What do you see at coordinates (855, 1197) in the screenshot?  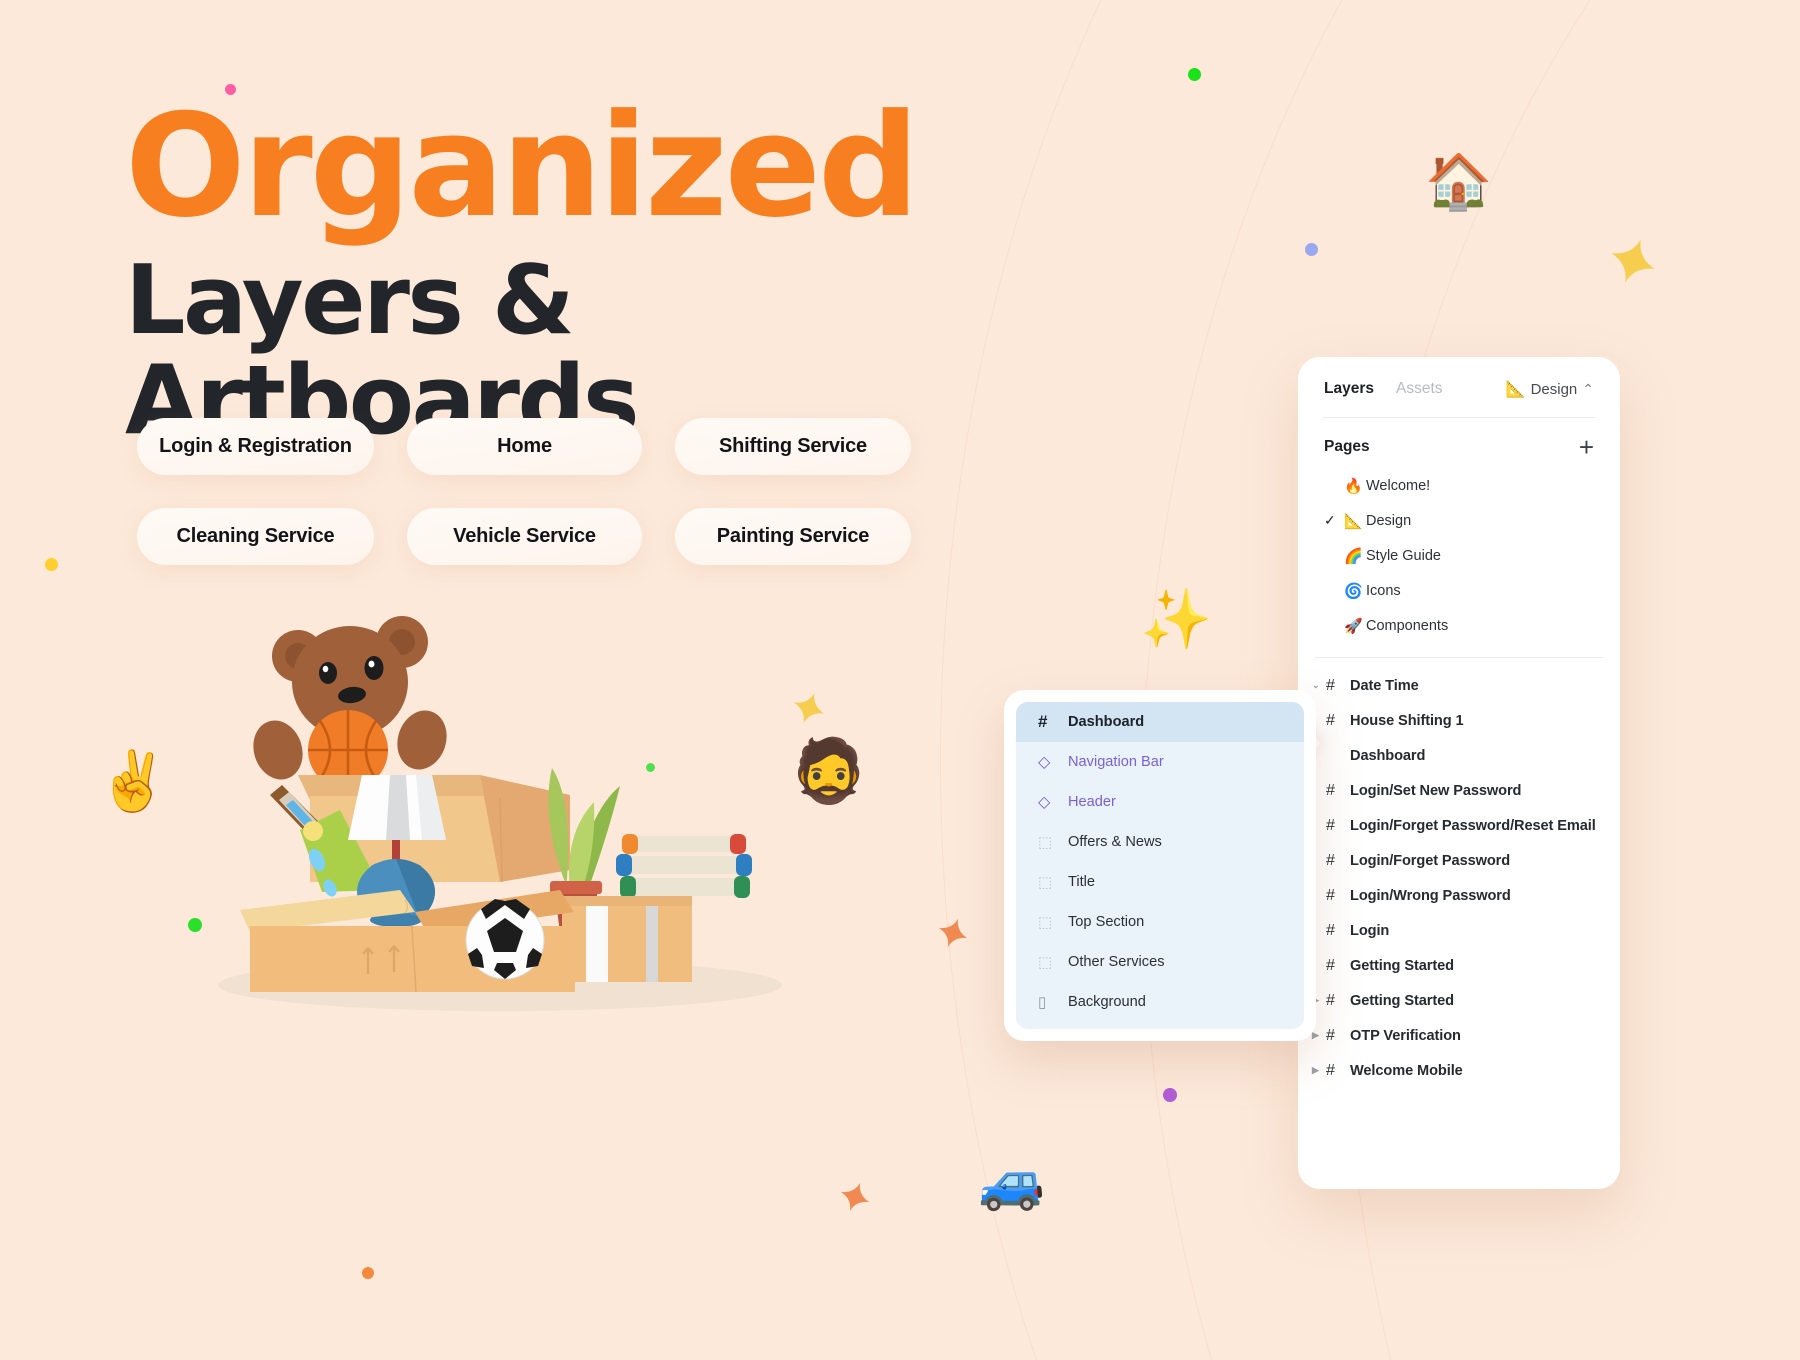 I see `spark-orange-2-icon` at bounding box center [855, 1197].